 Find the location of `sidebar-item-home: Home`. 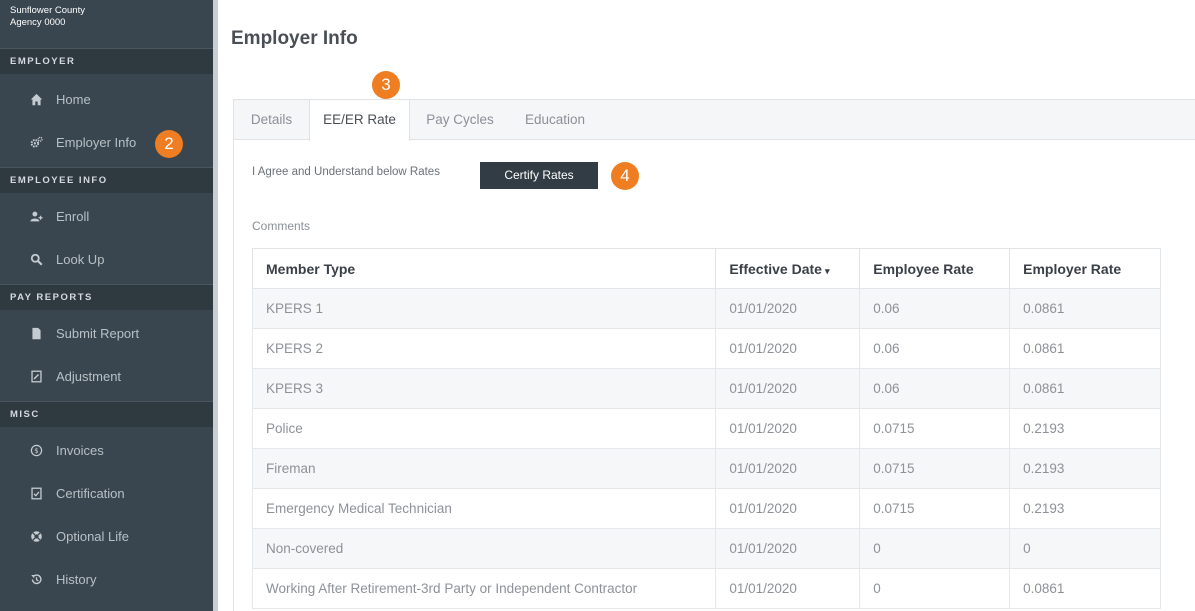

sidebar-item-home: Home is located at coordinates (106, 99).